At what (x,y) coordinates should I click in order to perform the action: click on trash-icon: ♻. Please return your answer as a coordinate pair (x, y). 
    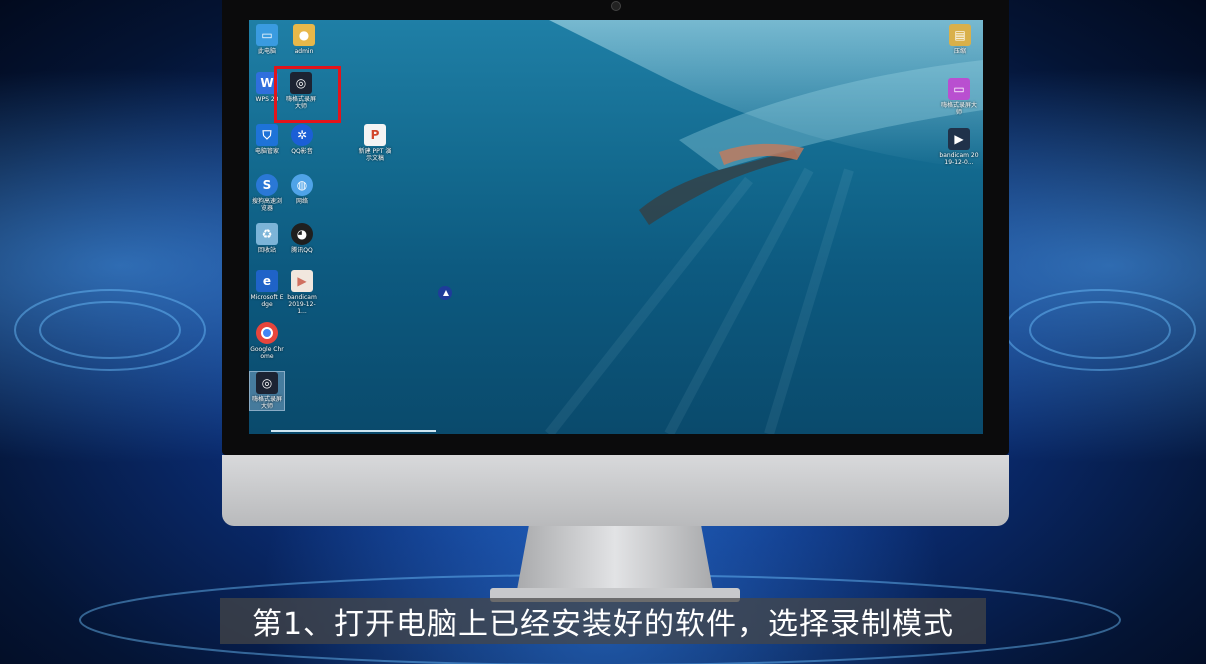
    Looking at the image, I should click on (267, 234).